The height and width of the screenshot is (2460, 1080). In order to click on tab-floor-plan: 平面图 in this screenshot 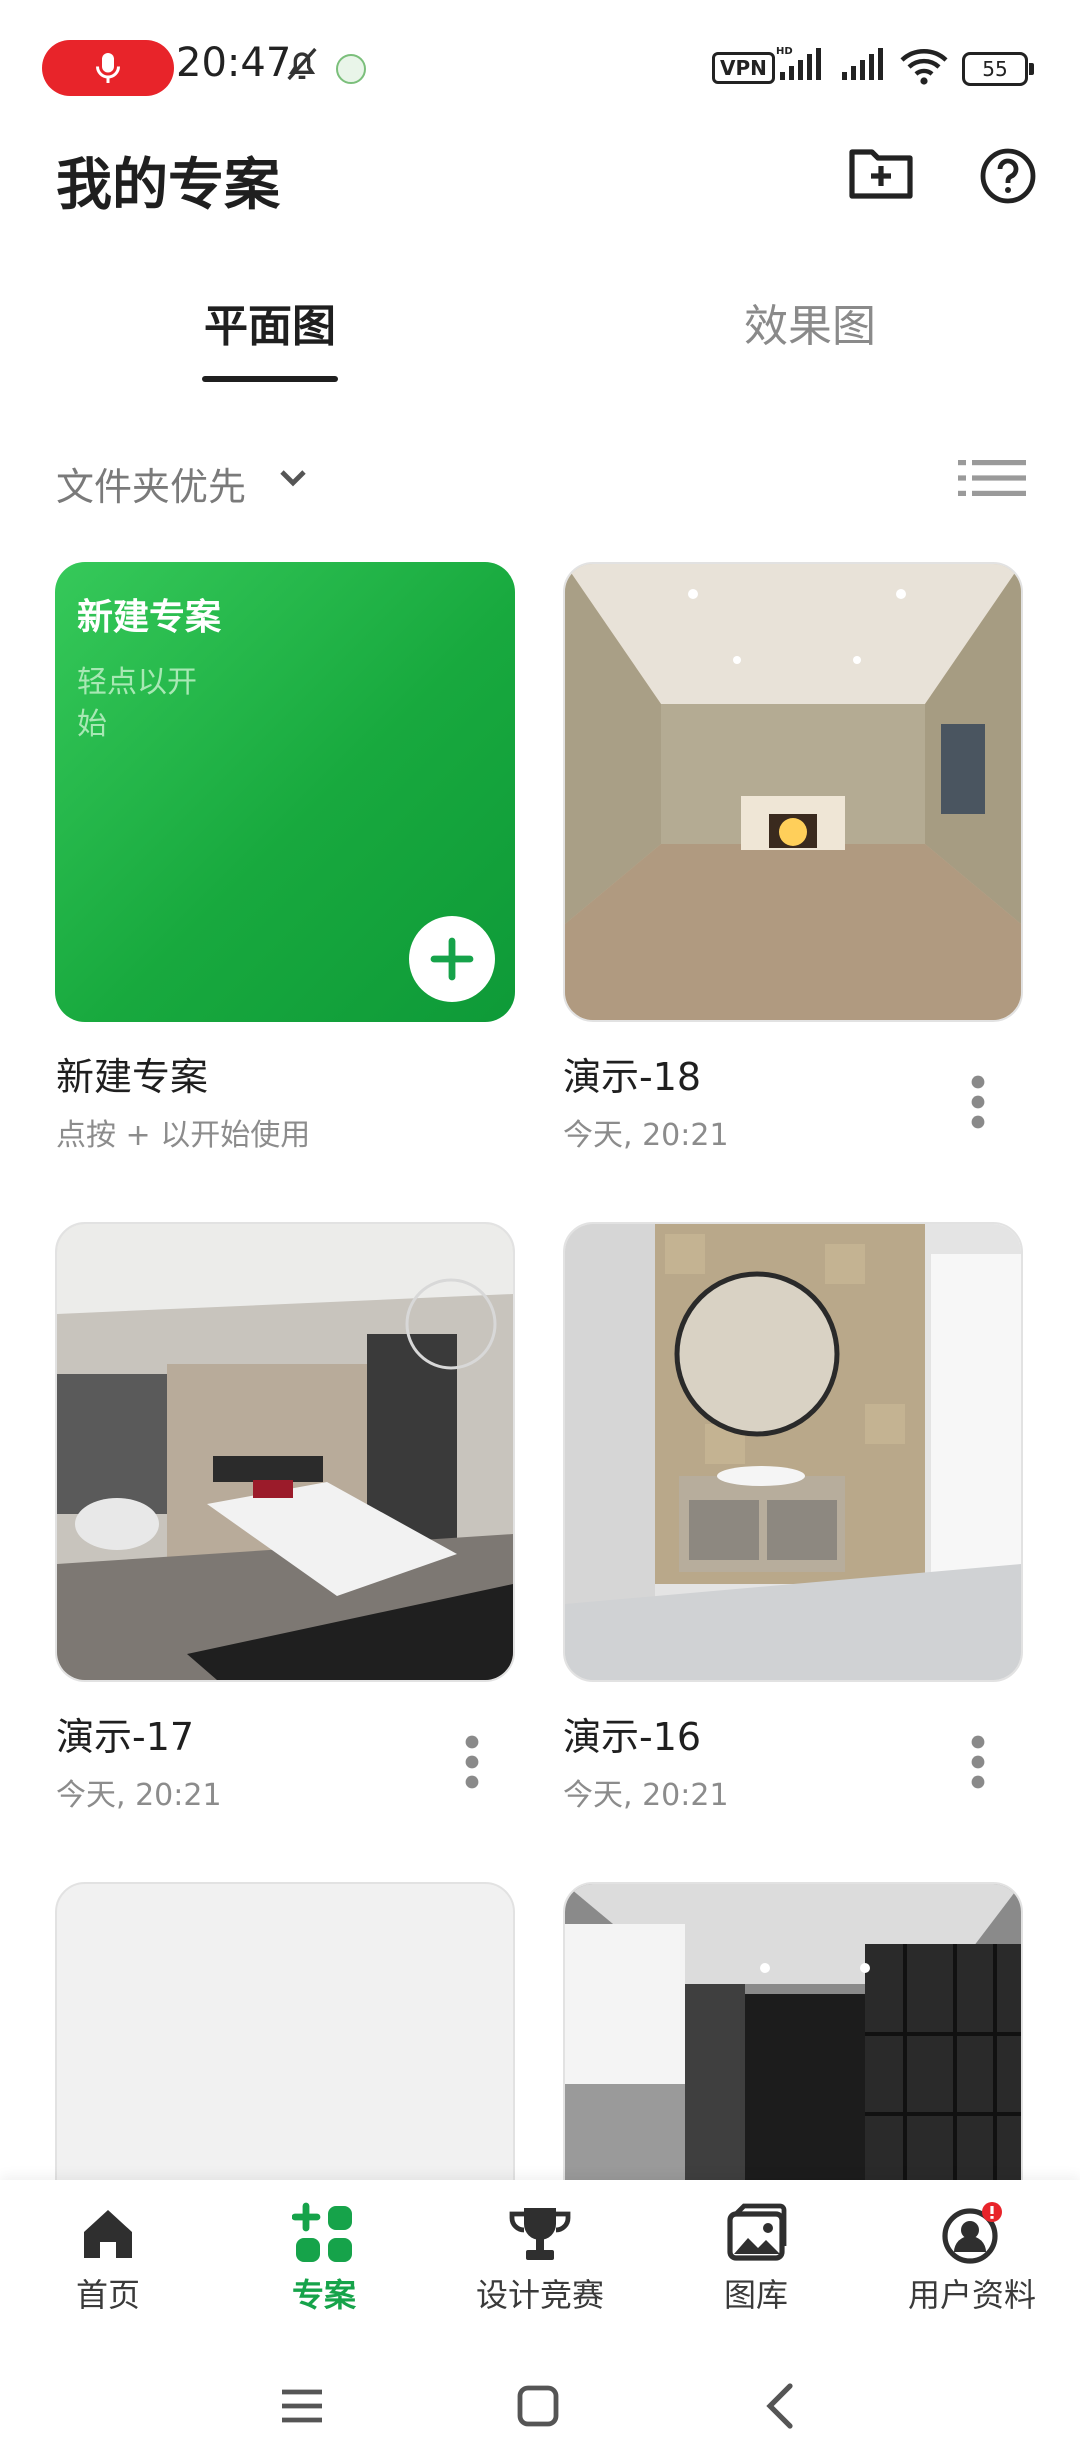, I will do `click(270, 322)`.